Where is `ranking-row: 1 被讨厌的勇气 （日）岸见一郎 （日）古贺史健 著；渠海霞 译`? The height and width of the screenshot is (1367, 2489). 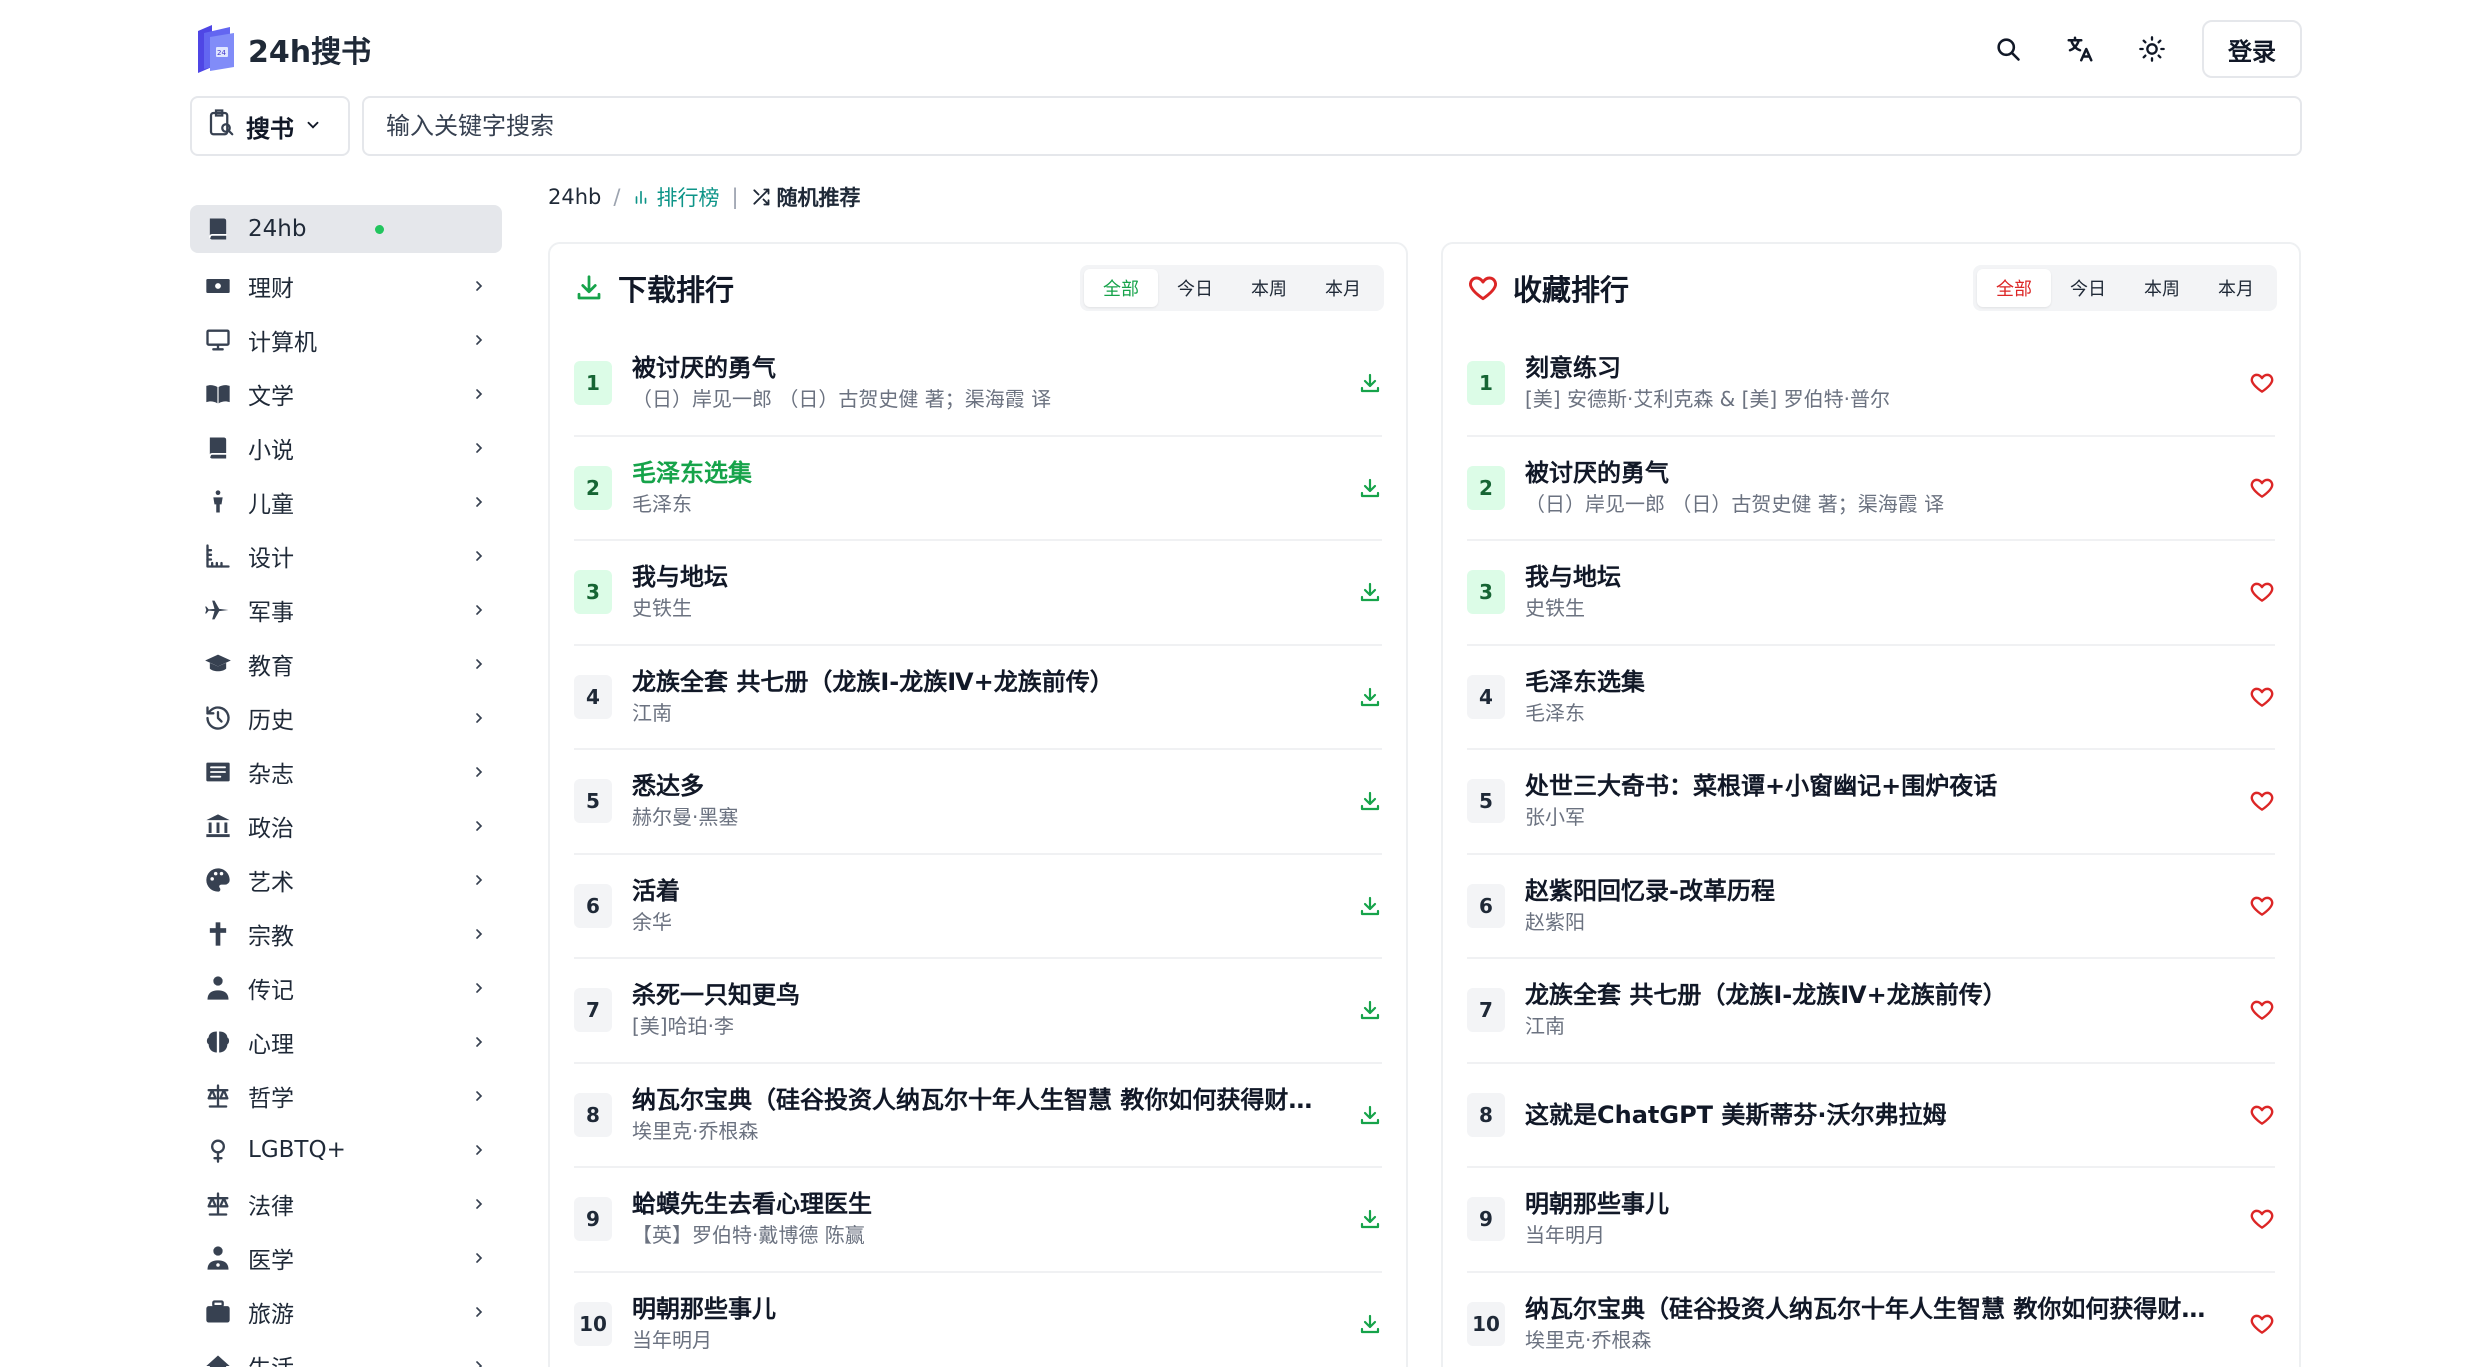 ranking-row: 1 被讨厌的勇气 （日）岸见一郎 （日）古贺史健 著；渠海霞 译 is located at coordinates (978, 384).